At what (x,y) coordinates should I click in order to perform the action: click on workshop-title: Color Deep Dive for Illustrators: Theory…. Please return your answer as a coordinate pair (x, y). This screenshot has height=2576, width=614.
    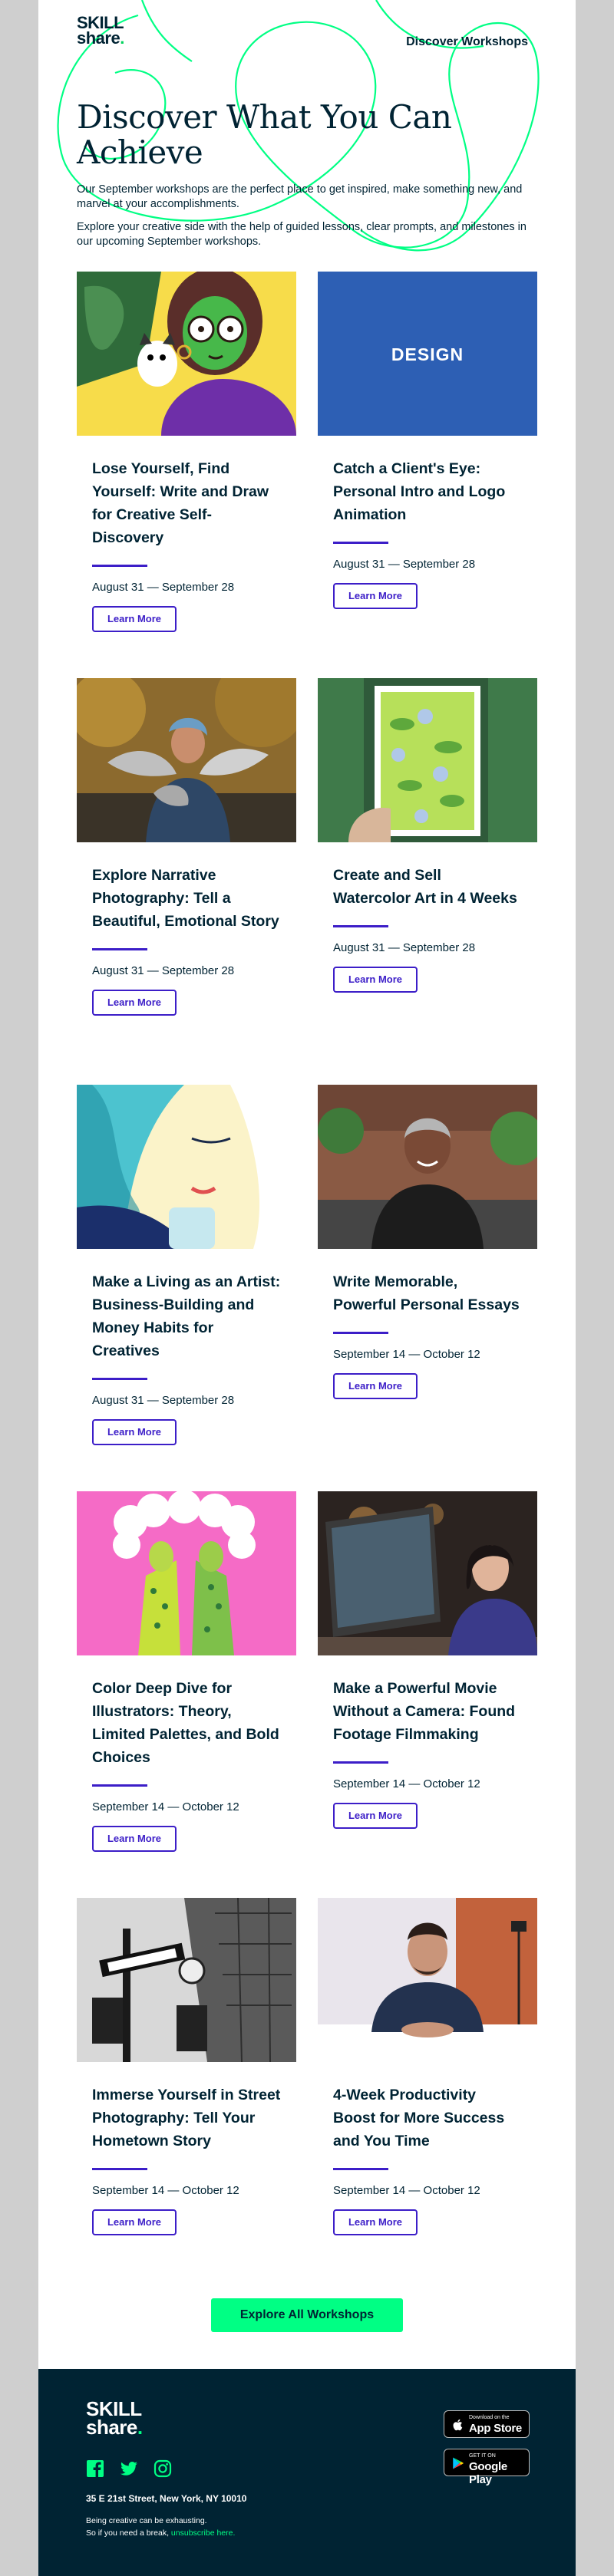
    Looking at the image, I should click on (186, 1723).